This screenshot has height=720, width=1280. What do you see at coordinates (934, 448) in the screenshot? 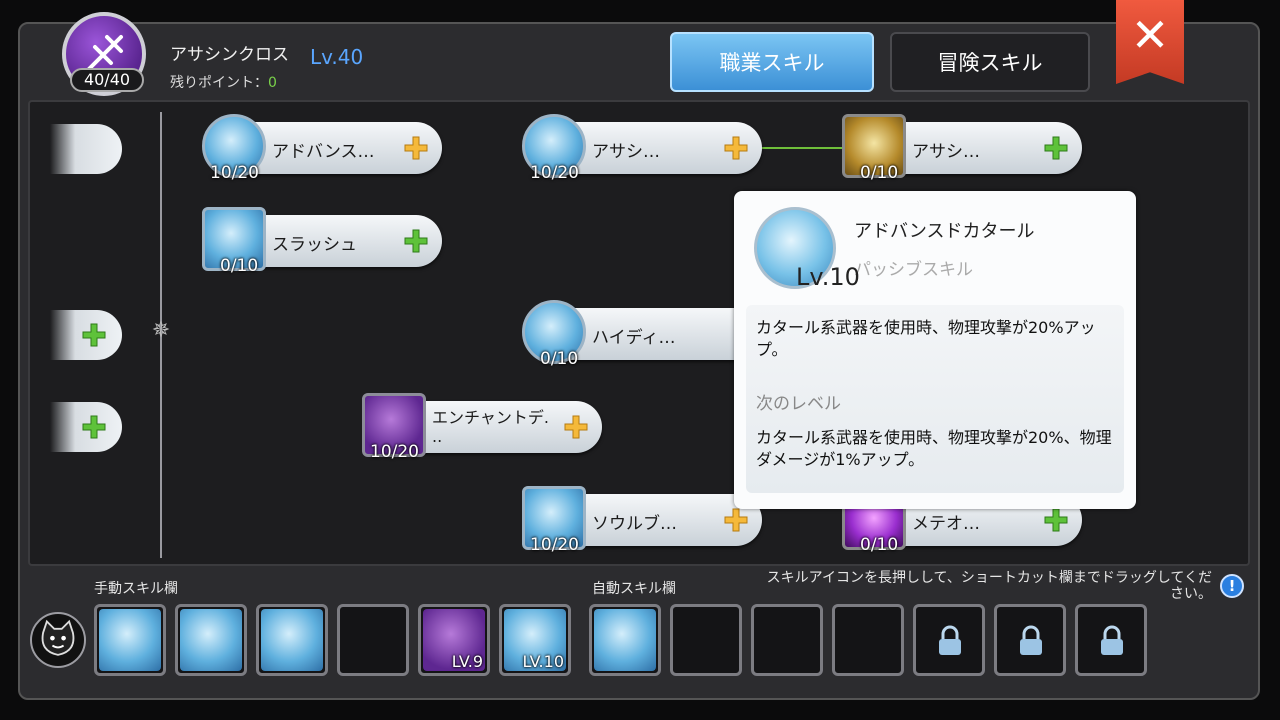
I see `tooltip-next-description: カタール系武器を使用時、物理攻撃が20%、物理ダメージが1%アップ。` at bounding box center [934, 448].